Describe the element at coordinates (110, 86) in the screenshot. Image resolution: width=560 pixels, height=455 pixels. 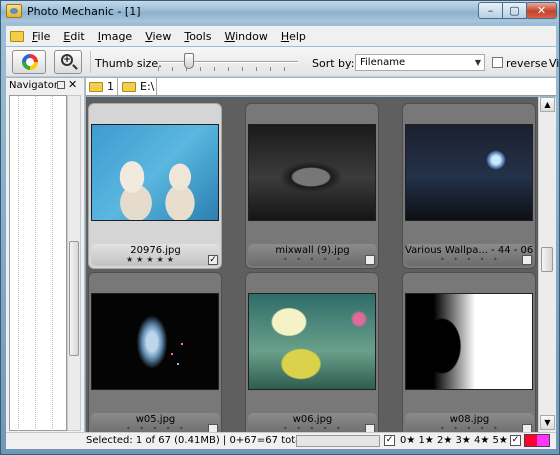
I see `tab-label: 1` at that location.